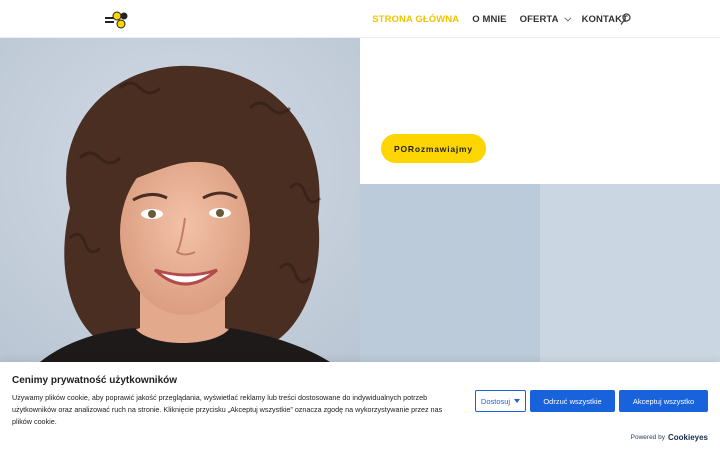 This screenshot has height=450, width=720. Describe the element at coordinates (415, 19) in the screenshot. I see `nav-item-home: STRONA GŁÓWNA` at that location.